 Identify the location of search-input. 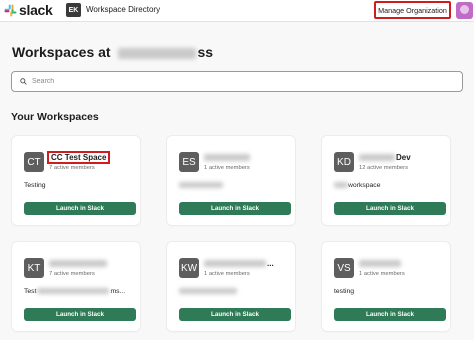
(232, 81).